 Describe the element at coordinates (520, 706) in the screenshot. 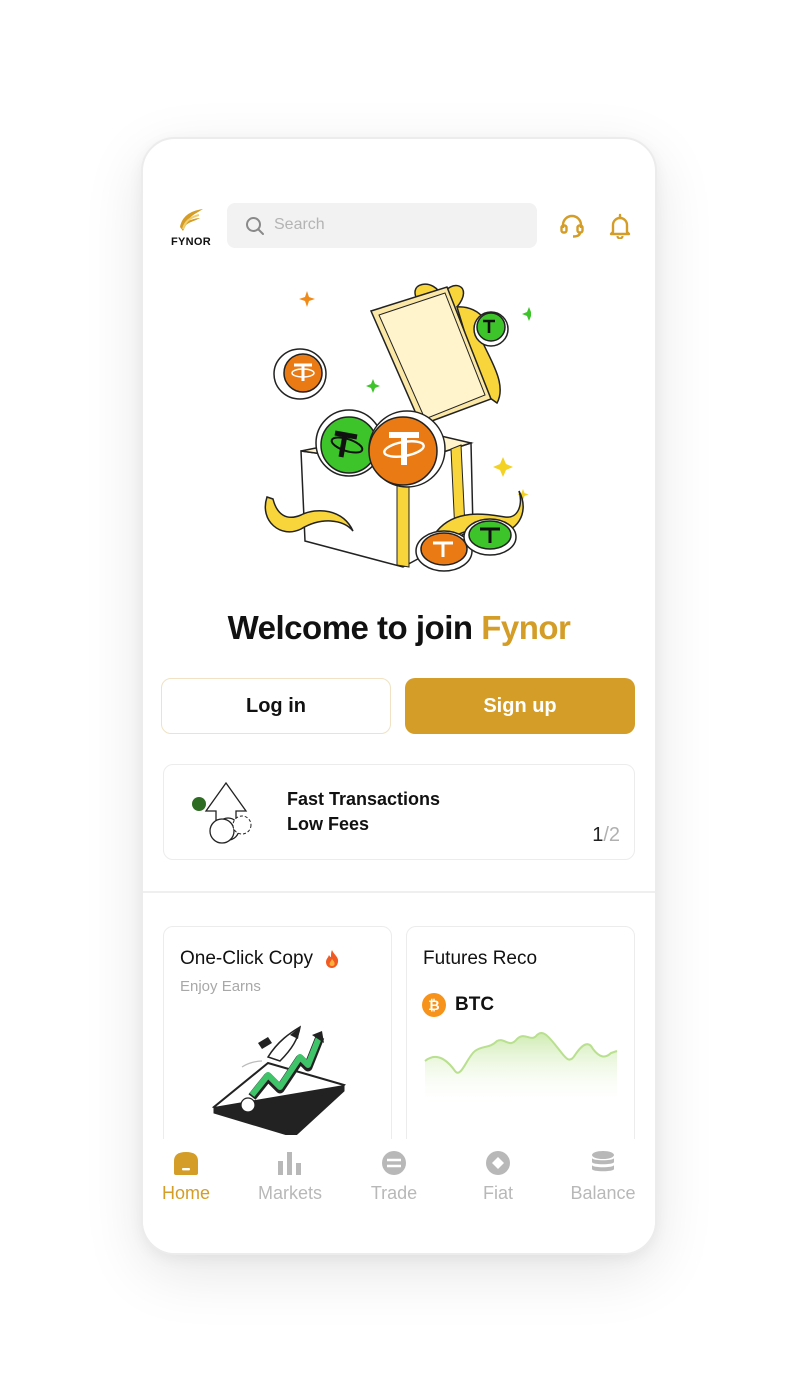

I see `signup-button: Sign up` at that location.